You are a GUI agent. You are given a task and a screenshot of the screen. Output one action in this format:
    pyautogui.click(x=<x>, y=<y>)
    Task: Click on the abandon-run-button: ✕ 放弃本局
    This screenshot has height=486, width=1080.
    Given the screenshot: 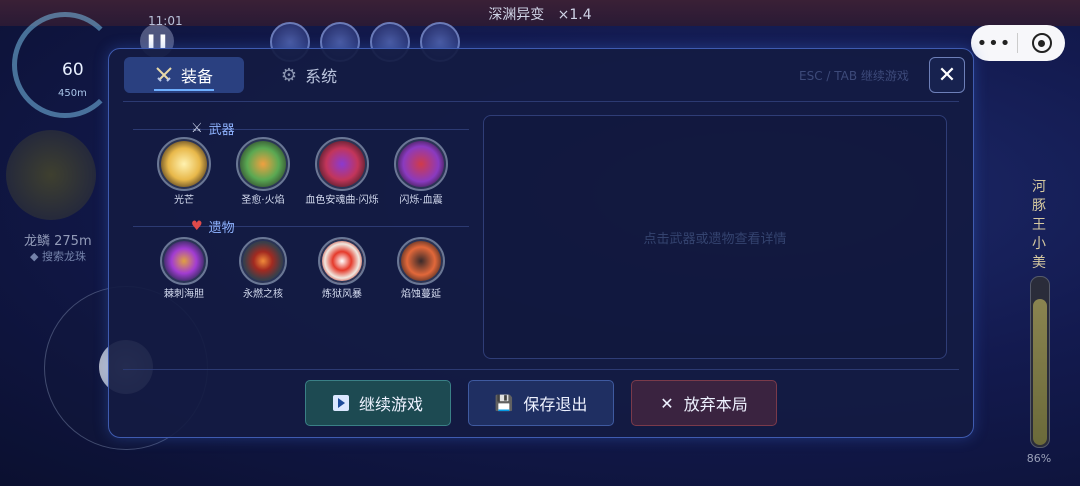 What is the action you would take?
    pyautogui.click(x=704, y=403)
    